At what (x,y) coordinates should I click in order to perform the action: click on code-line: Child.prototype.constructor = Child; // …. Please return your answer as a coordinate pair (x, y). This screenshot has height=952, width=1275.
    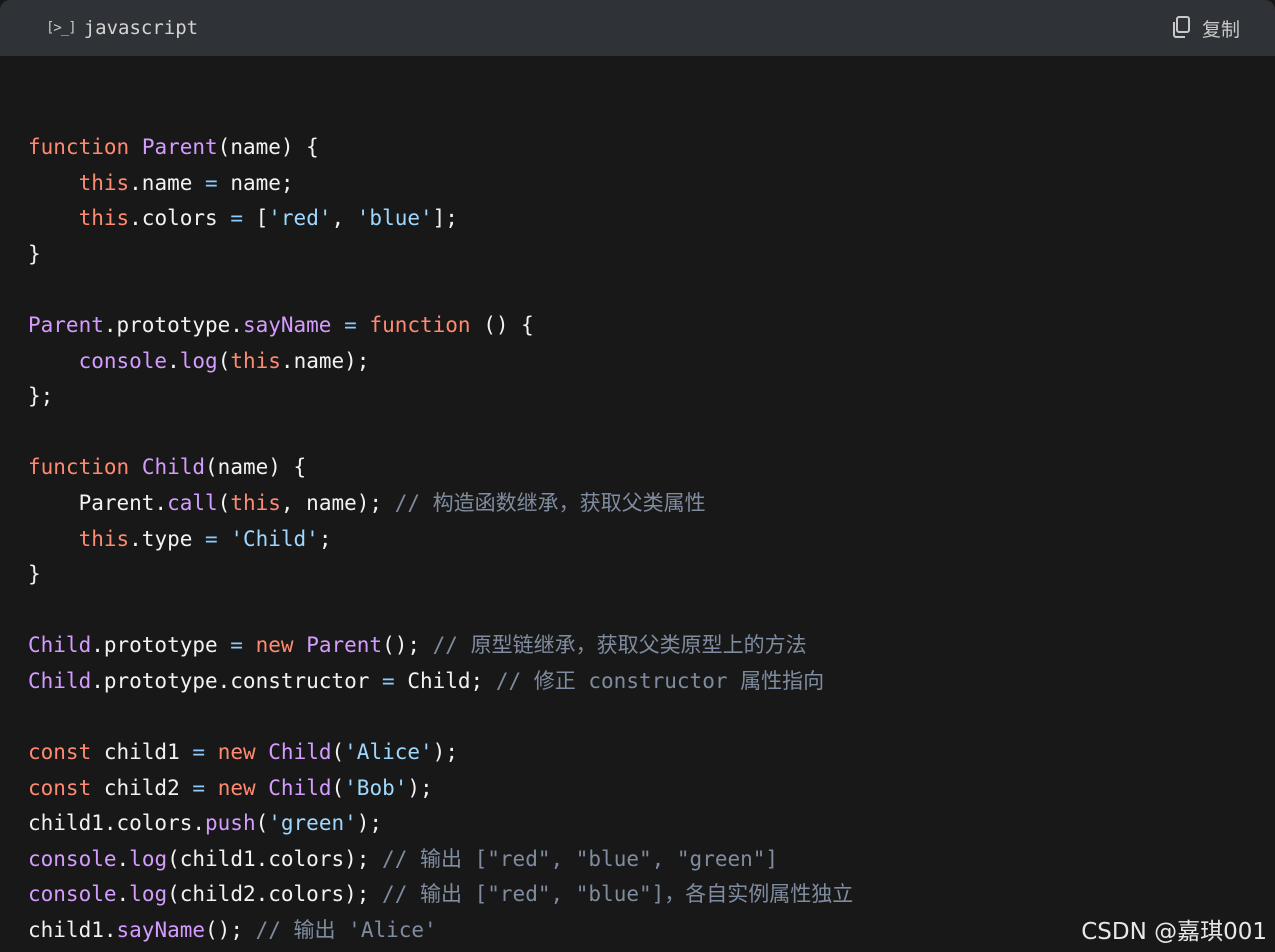
    Looking at the image, I should click on (651, 682).